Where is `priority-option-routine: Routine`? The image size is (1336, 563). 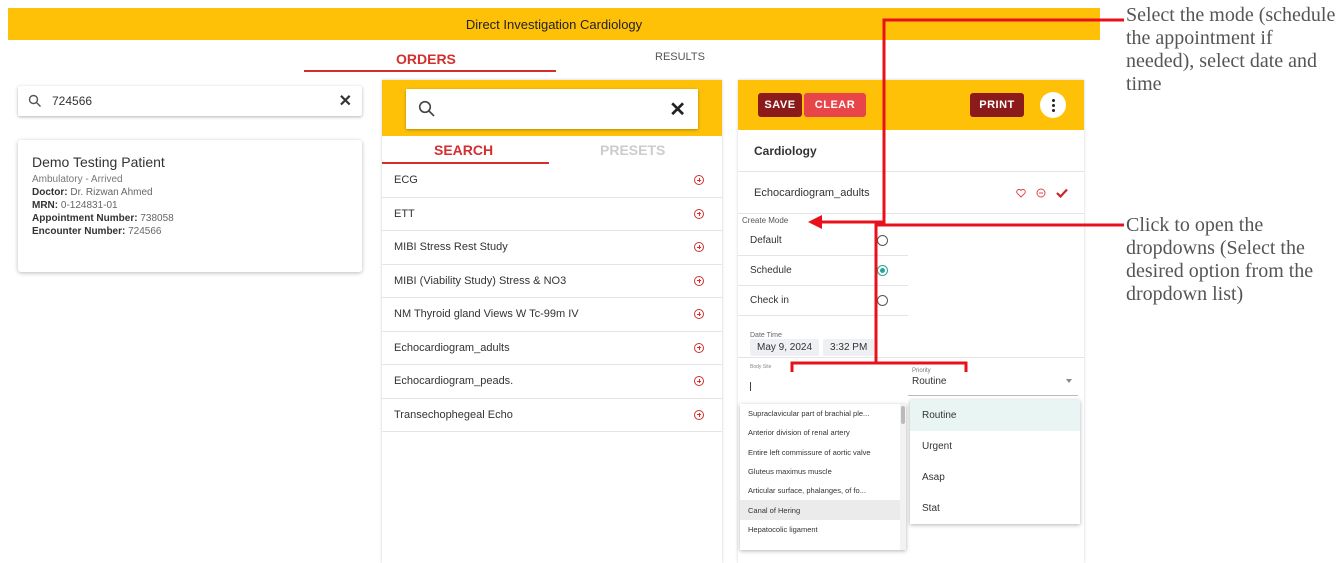 priority-option-routine: Routine is located at coordinates (995, 415).